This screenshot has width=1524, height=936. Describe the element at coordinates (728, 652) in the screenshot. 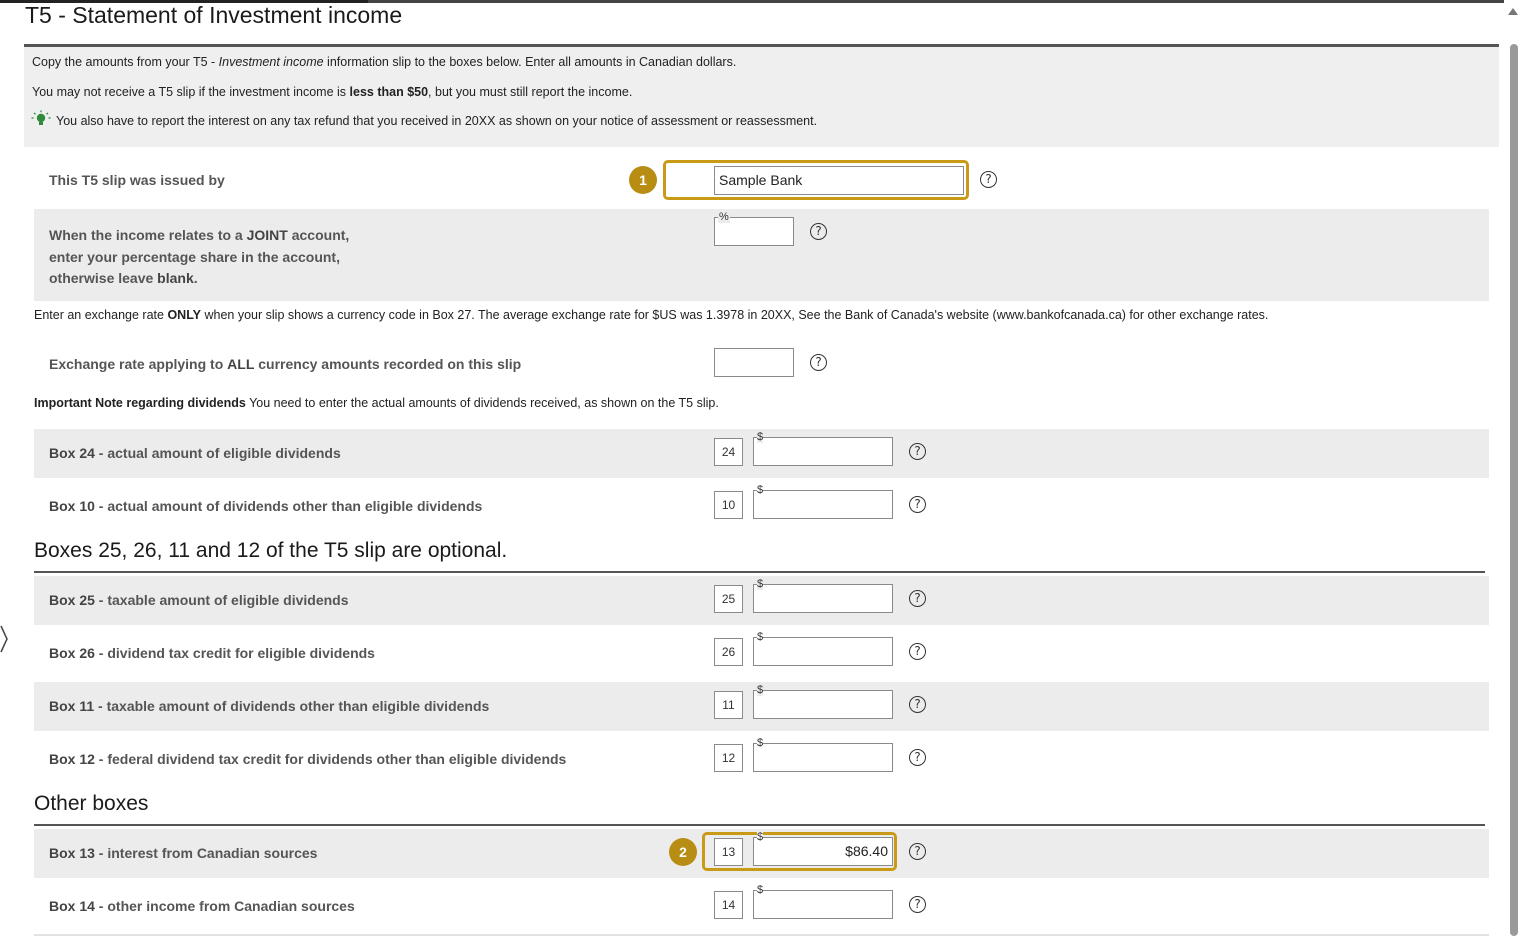

I see `box-number: 26` at that location.